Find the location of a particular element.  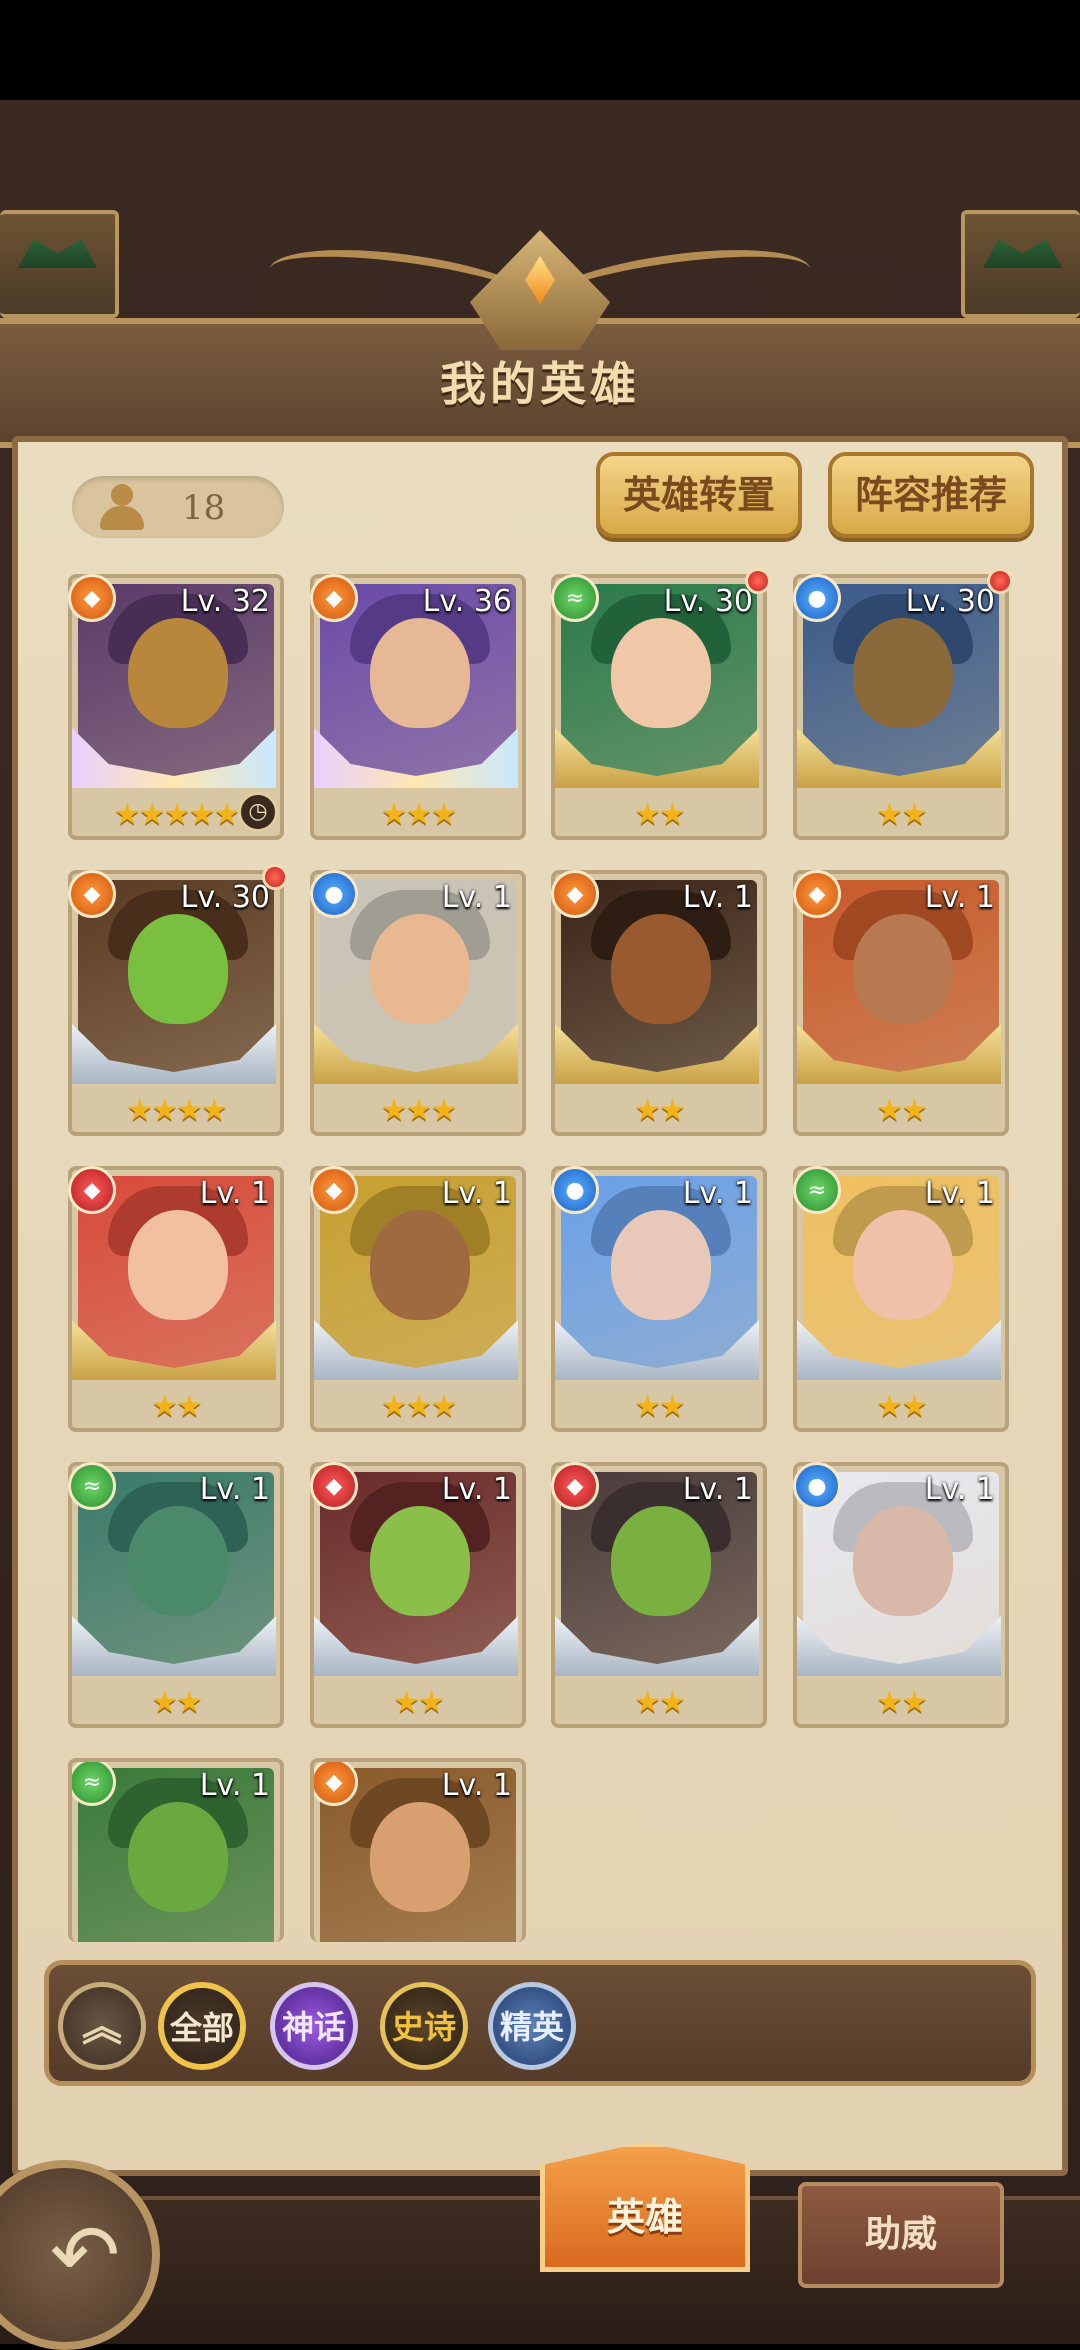

tab-support: 助威 is located at coordinates (901, 2235).